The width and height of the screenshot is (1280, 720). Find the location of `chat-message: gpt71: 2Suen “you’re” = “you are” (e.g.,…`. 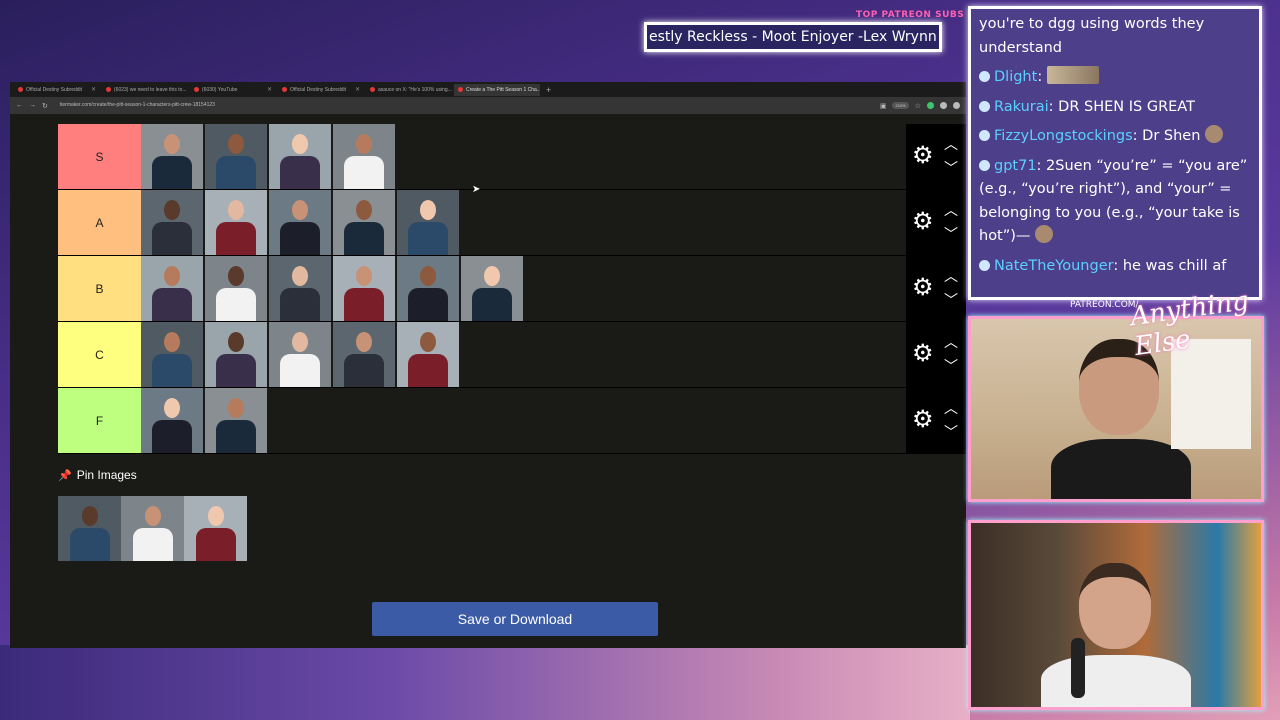

chat-message: gpt71: 2Suen “you’re” = “you are” (e.g.,… is located at coordinates (1113, 200).